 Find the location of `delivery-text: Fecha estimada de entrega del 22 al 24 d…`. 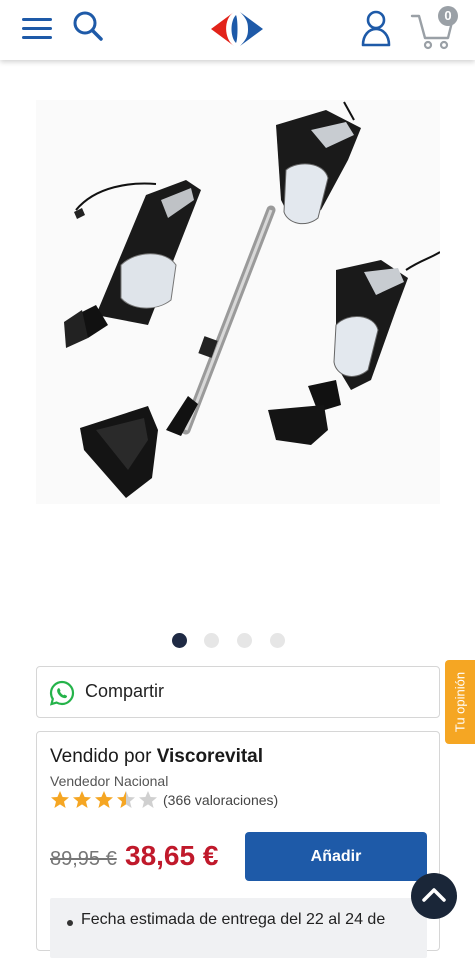

delivery-text: Fecha estimada de entrega del 22 al 24 d… is located at coordinates (233, 919).